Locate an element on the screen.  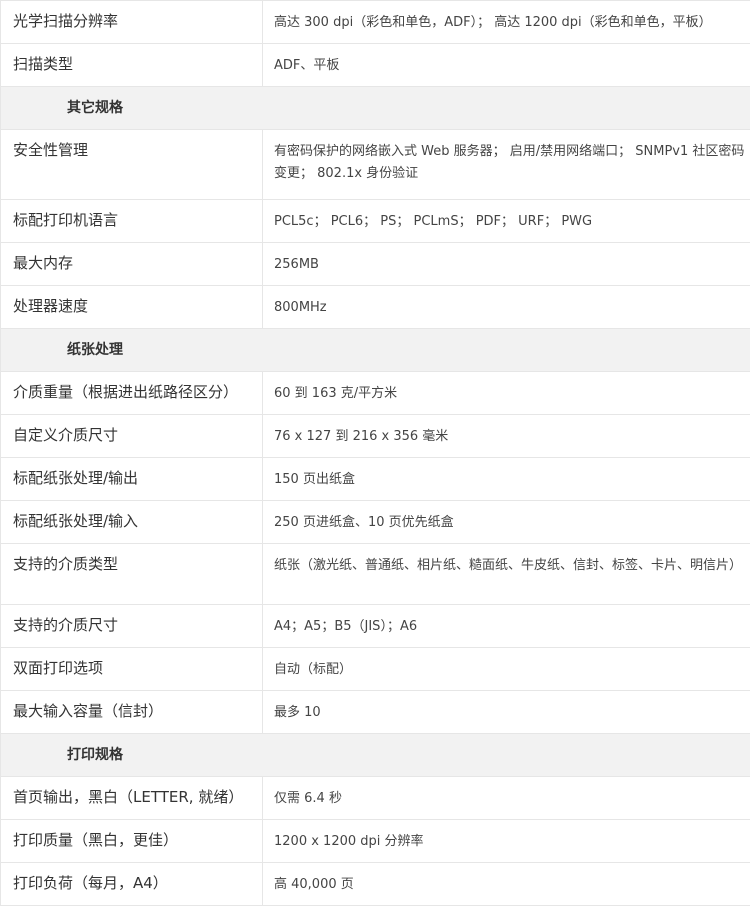
spec-value: PCL5c； PCL6； PS； PCLmS； PDF； URF； PWG is located at coordinates (506, 221).